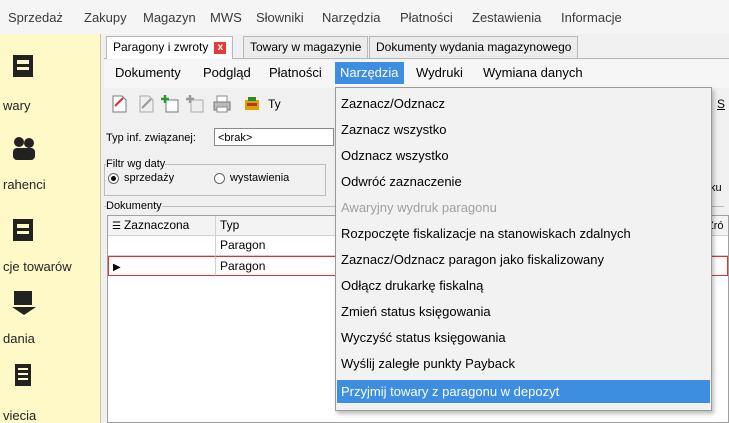 The height and width of the screenshot is (423, 729). Describe the element at coordinates (523, 103) in the screenshot. I see `menu-item-zaznacz-odznacz: Zaznacz/Odznacz` at that location.